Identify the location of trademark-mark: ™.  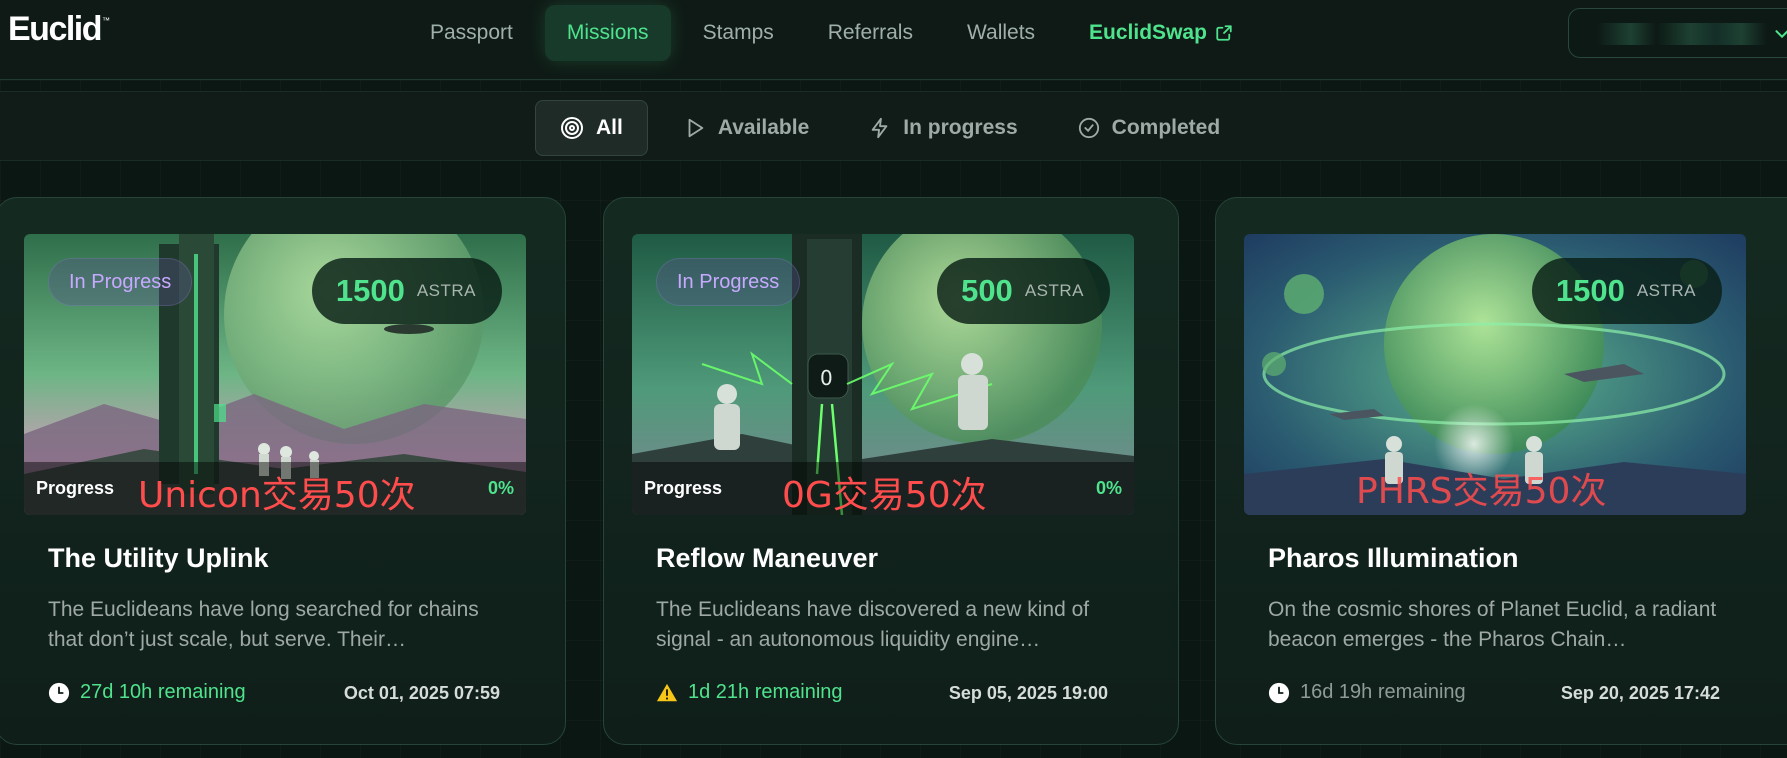
(106, 20).